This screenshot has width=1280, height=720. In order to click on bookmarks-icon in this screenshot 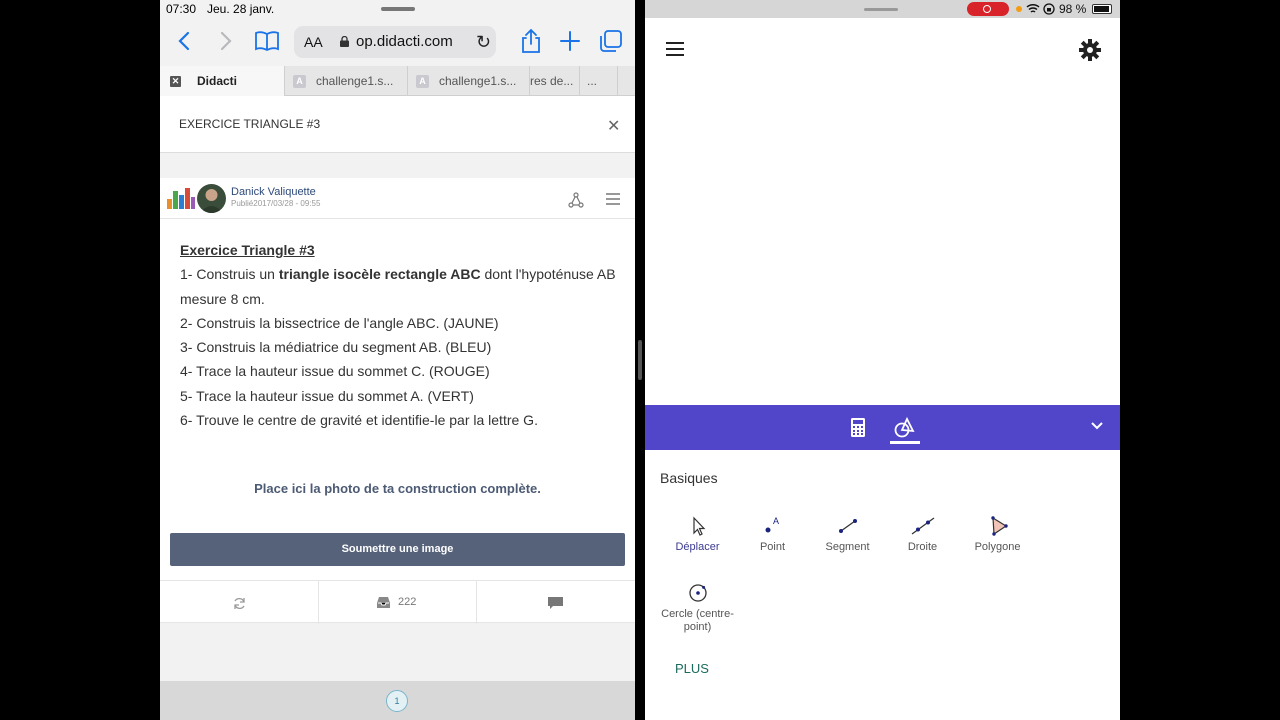, I will do `click(267, 41)`.